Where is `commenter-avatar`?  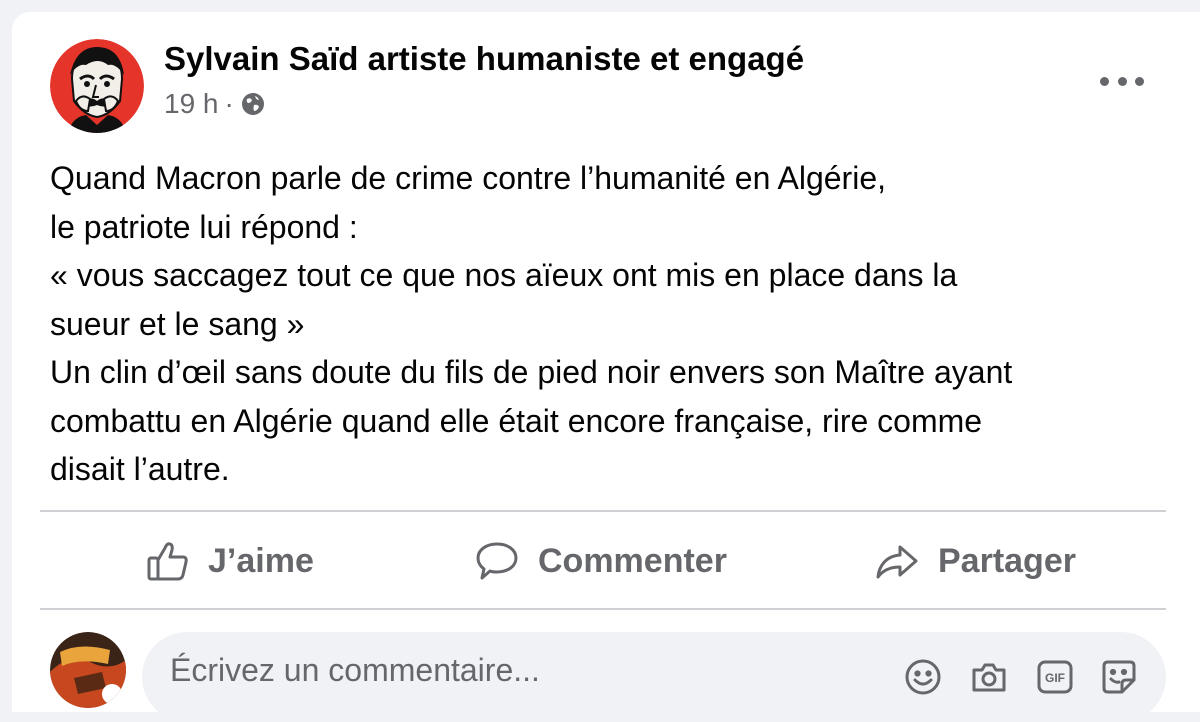
commenter-avatar is located at coordinates (88, 670).